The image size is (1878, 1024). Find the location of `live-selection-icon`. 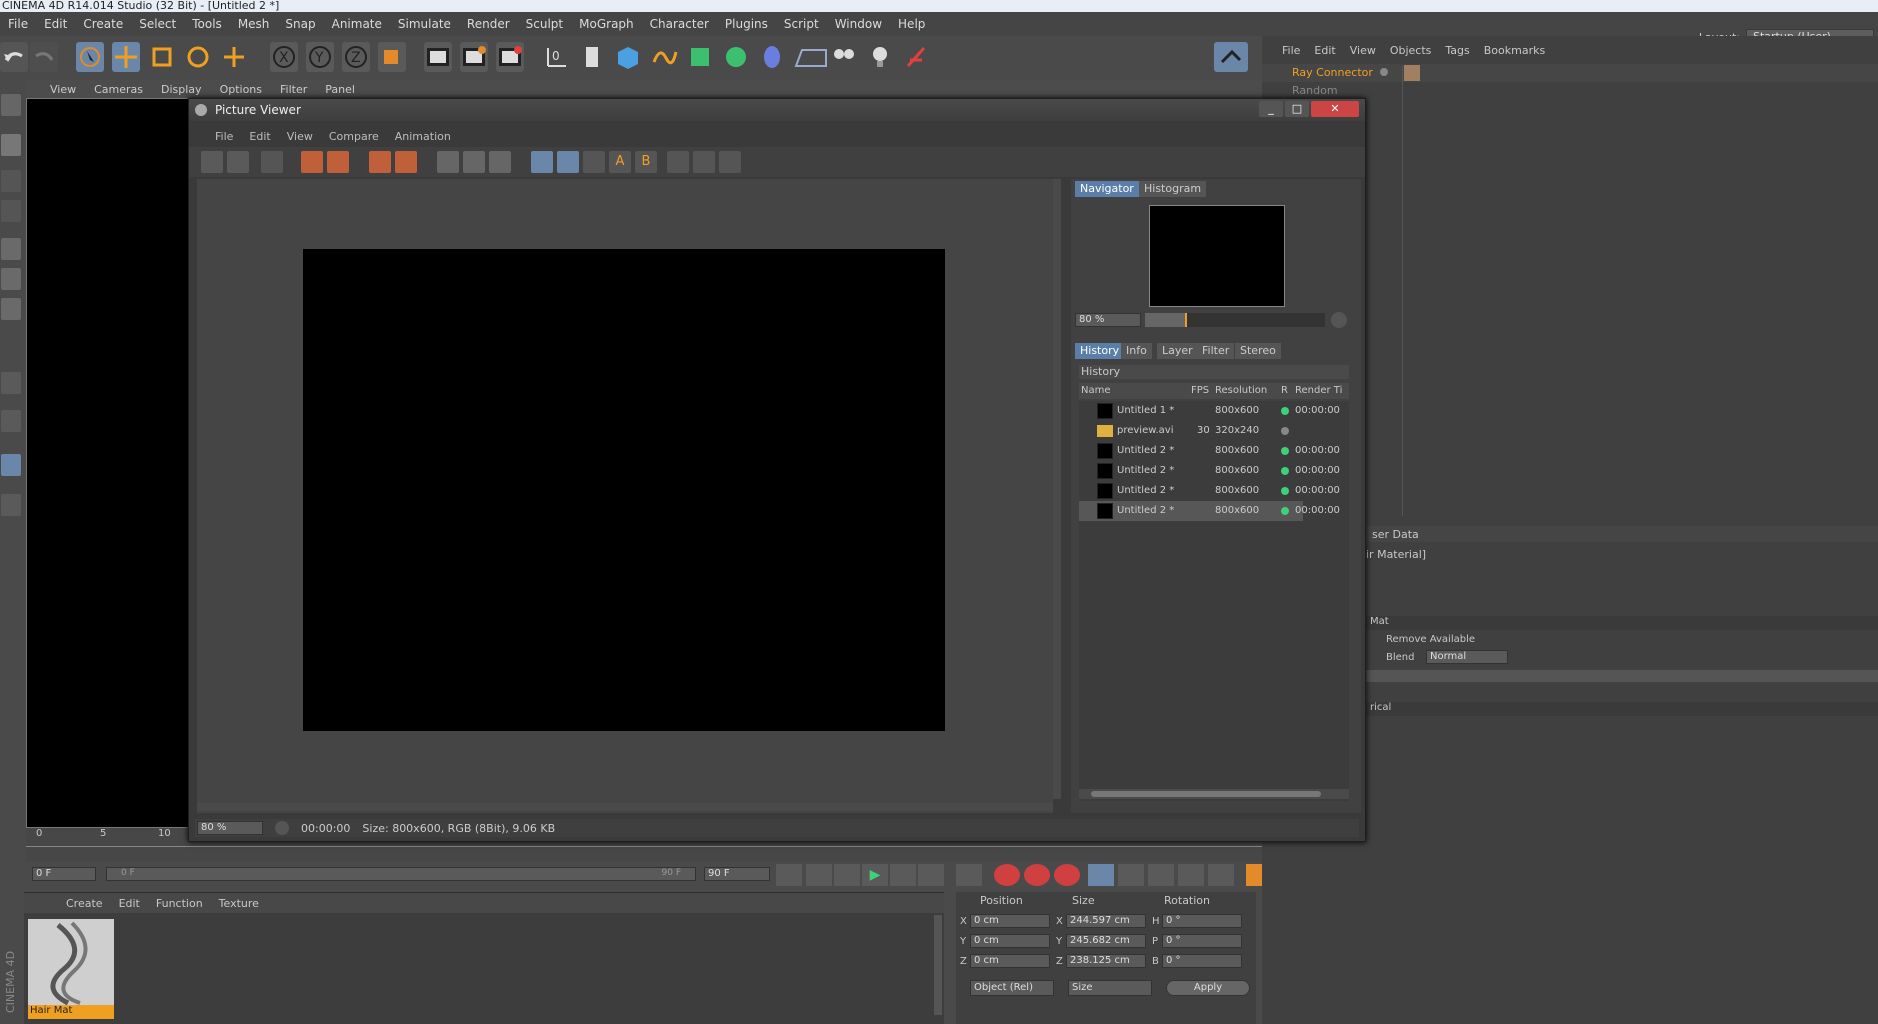

live-selection-icon is located at coordinates (90, 57).